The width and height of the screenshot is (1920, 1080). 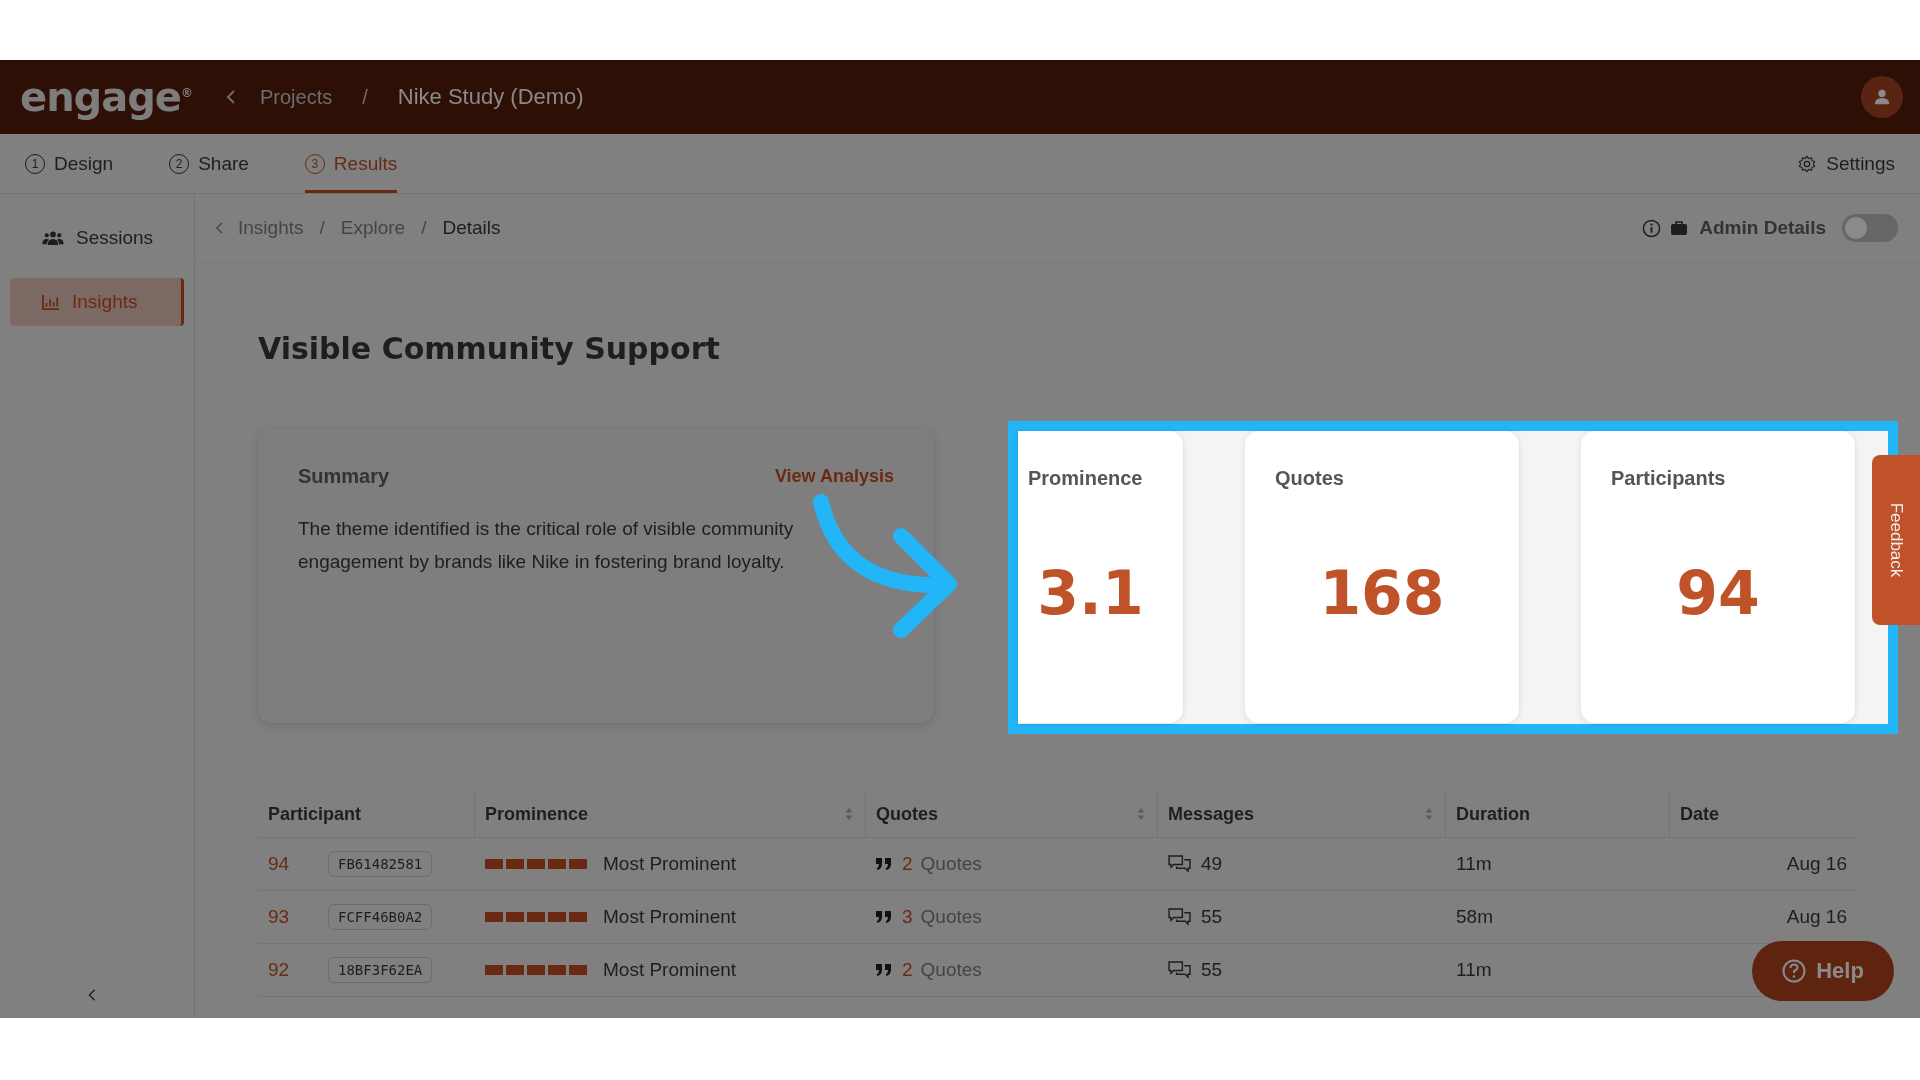 What do you see at coordinates (1012, 814) in the screenshot?
I see `column-header: Quotes` at bounding box center [1012, 814].